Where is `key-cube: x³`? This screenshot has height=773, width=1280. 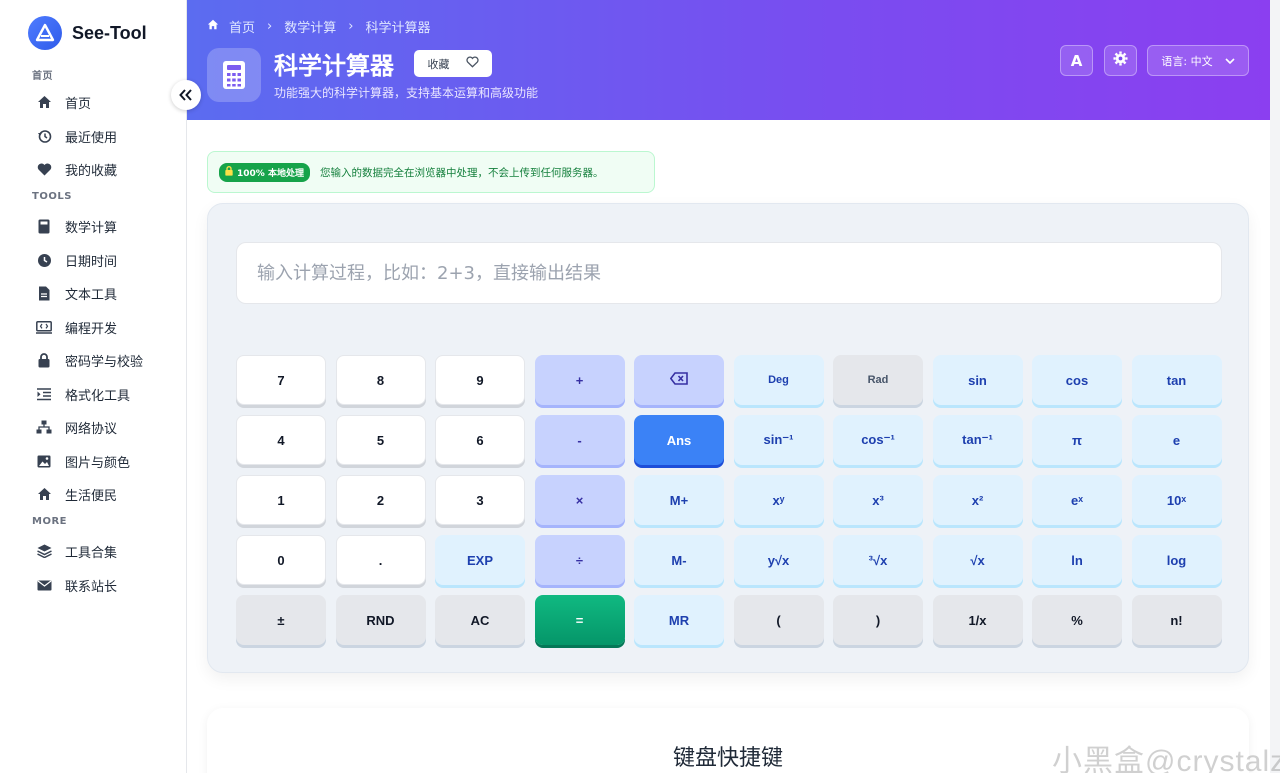 key-cube: x³ is located at coordinates (878, 500).